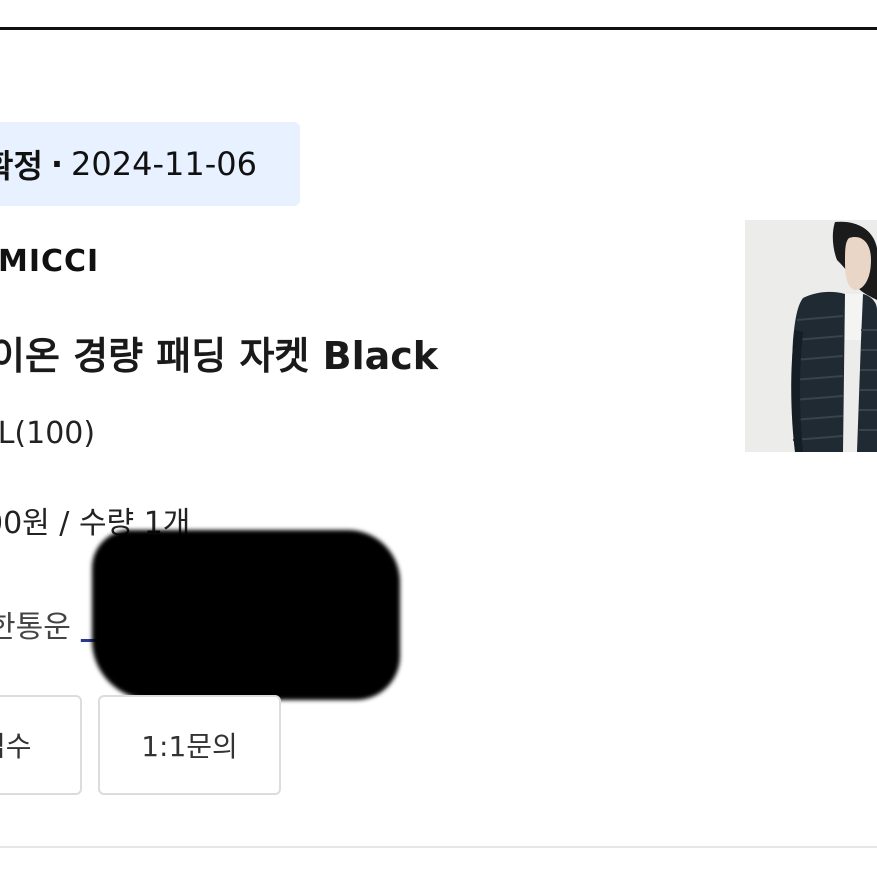 This screenshot has width=877, height=877. I want to click on jacket-photo-icon, so click(811, 336).